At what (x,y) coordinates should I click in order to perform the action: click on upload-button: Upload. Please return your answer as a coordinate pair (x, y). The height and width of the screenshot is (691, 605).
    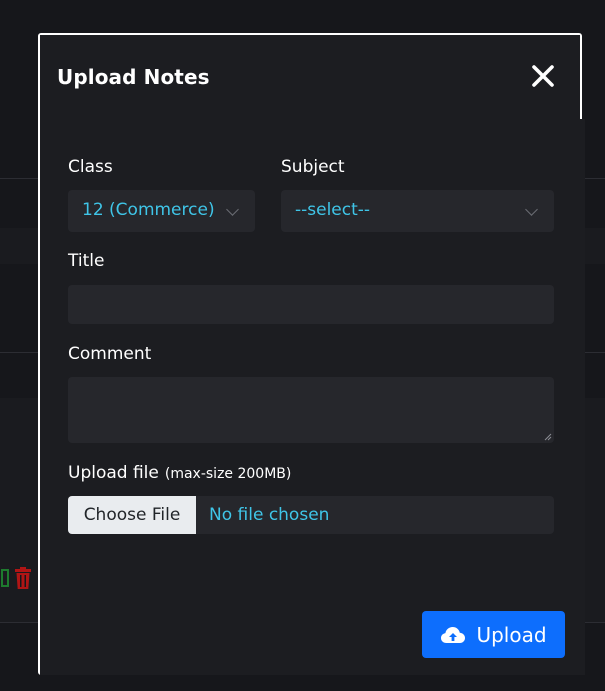
    Looking at the image, I should click on (493, 634).